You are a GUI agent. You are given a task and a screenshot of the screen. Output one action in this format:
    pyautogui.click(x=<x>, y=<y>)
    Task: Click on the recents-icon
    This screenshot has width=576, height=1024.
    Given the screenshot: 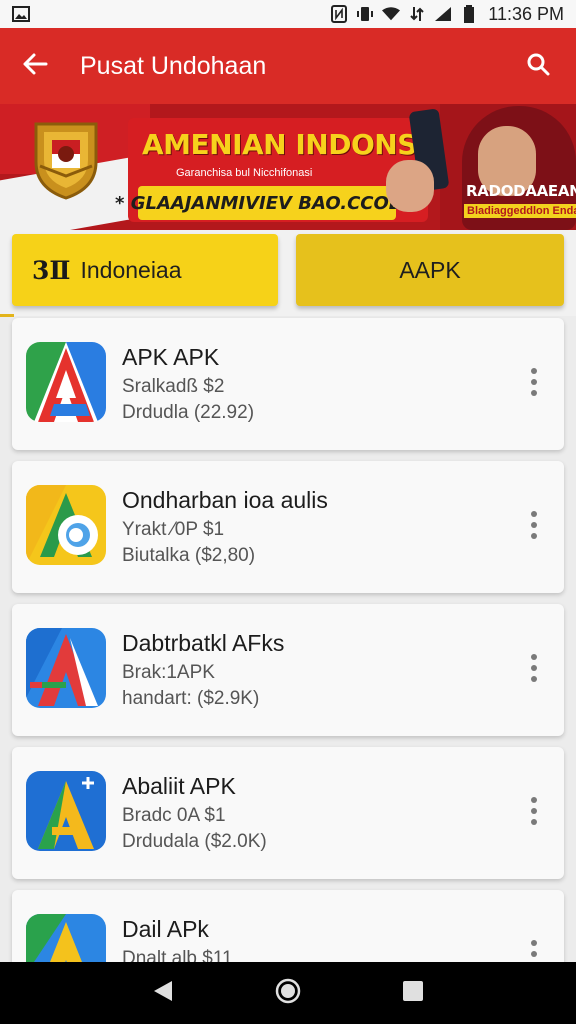 What is the action you would take?
    pyautogui.click(x=413, y=993)
    